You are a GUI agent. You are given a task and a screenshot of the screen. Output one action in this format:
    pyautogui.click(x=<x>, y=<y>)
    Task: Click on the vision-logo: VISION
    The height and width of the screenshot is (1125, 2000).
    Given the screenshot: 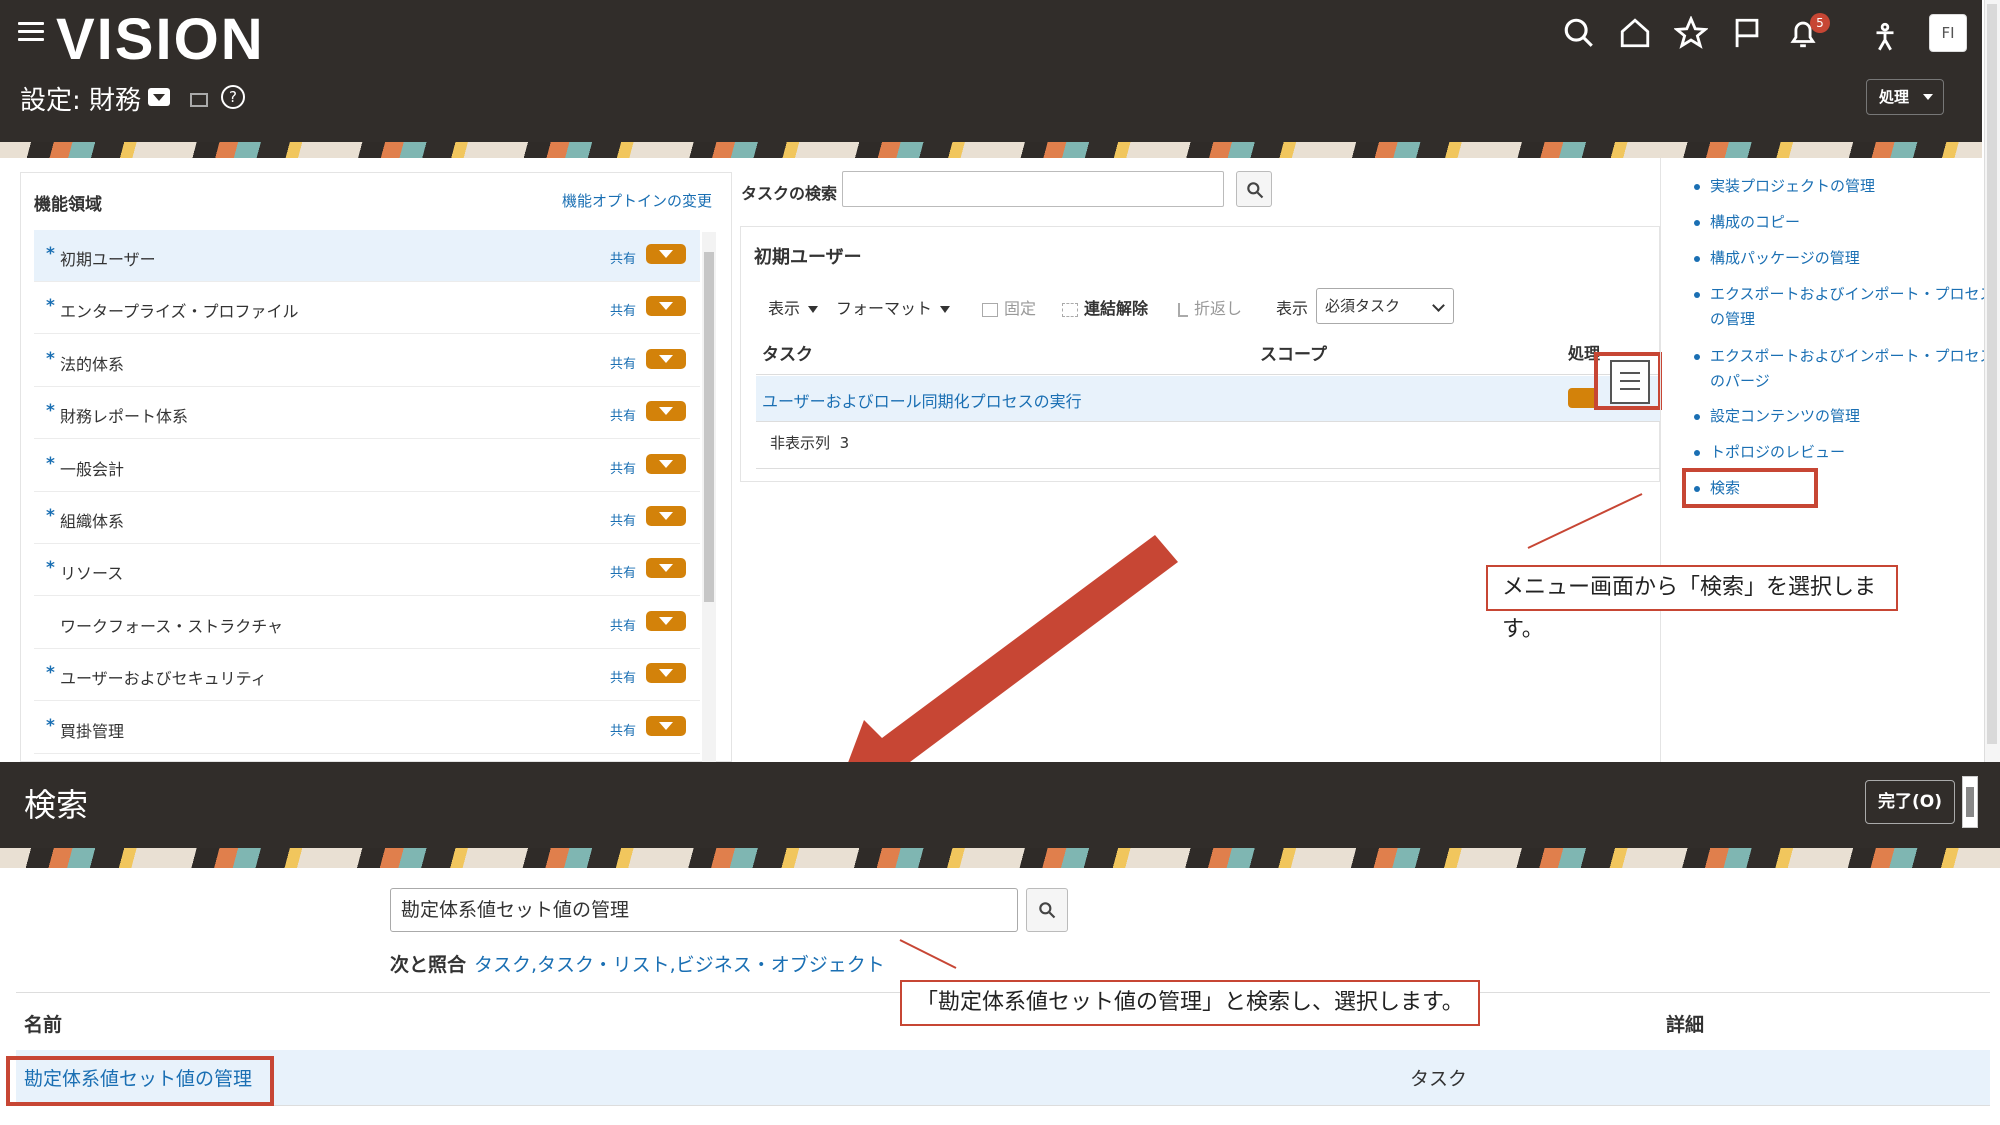 What is the action you would take?
    pyautogui.click(x=160, y=39)
    